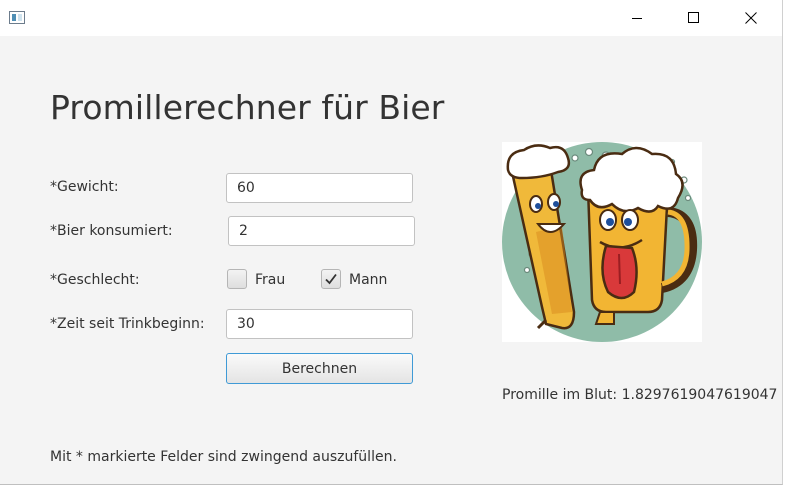 The width and height of the screenshot is (786, 487). I want to click on page-title: Promillerechner für Bier, so click(247, 107).